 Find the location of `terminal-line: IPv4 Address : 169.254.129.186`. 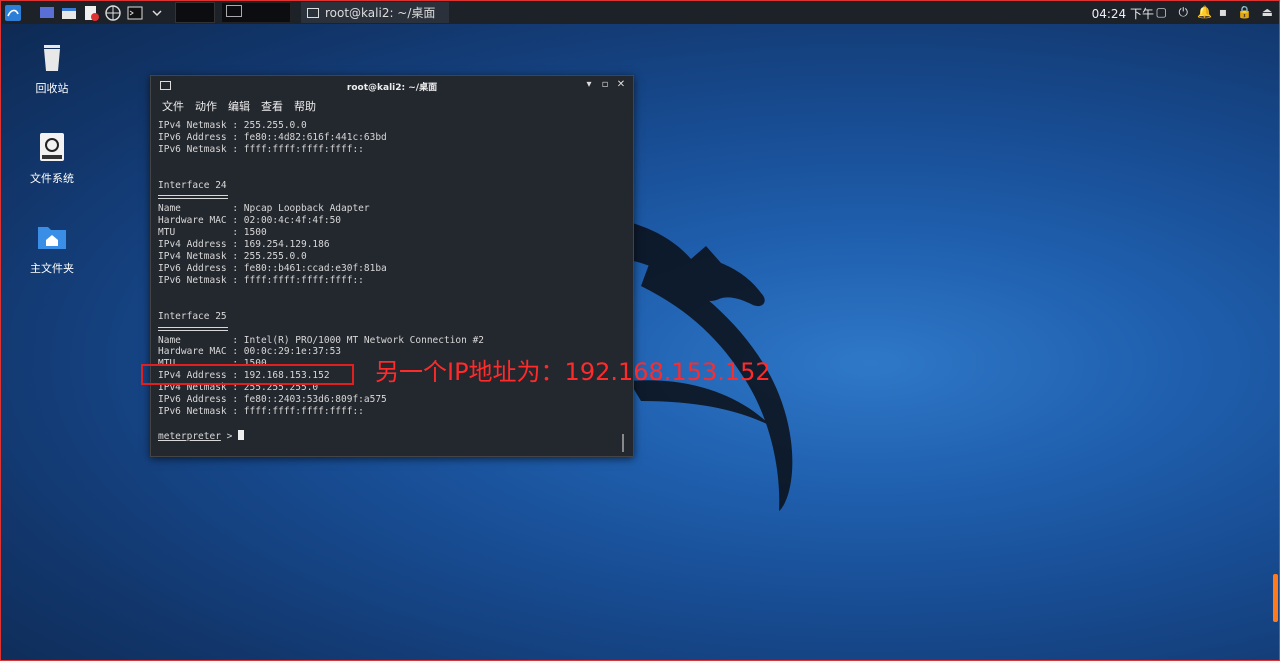

terminal-line: IPv4 Address : 169.254.129.186 is located at coordinates (244, 245).